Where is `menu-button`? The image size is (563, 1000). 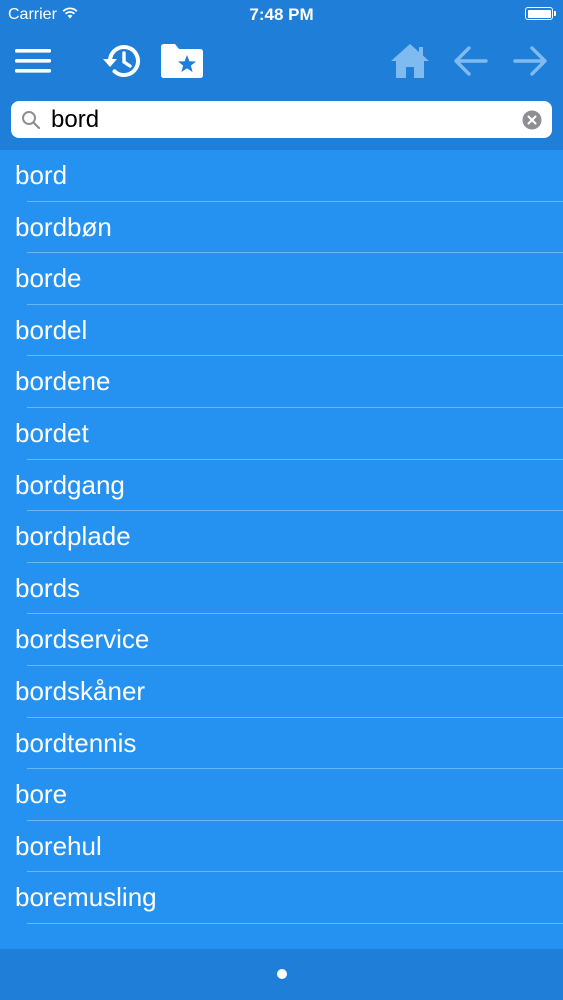
menu-button is located at coordinates (33, 61).